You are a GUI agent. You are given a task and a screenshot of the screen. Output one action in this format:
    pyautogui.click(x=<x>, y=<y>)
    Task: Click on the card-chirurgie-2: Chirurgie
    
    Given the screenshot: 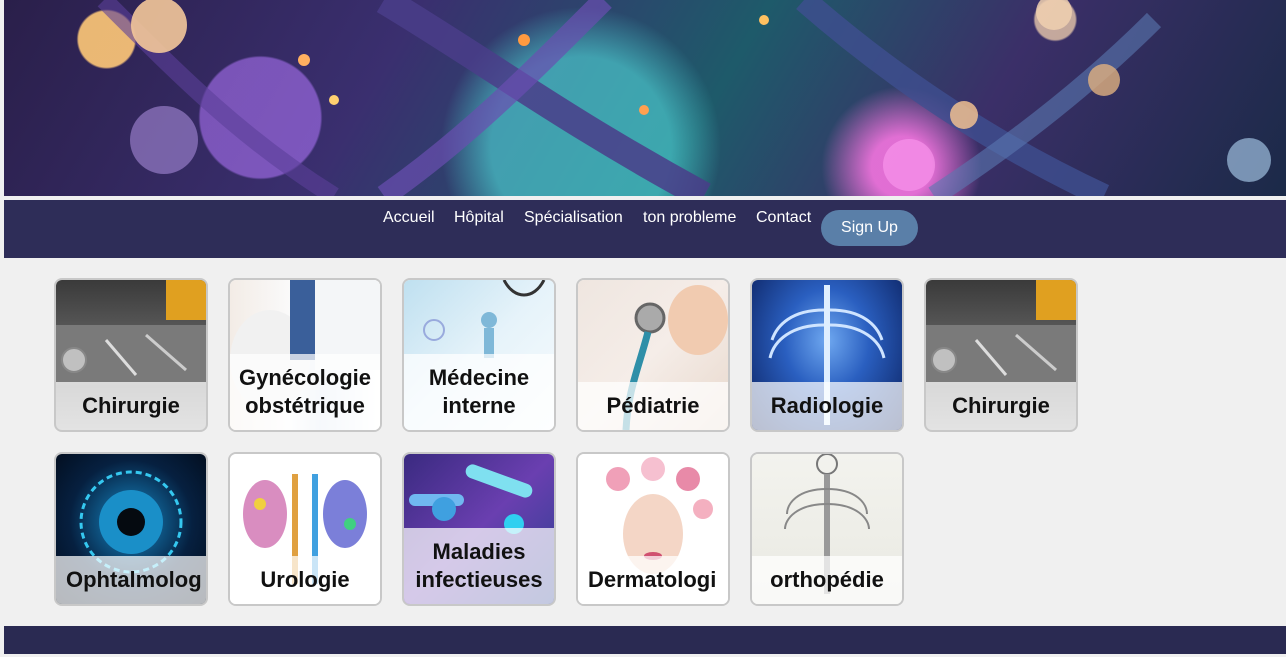 What is the action you would take?
    pyautogui.click(x=1001, y=355)
    